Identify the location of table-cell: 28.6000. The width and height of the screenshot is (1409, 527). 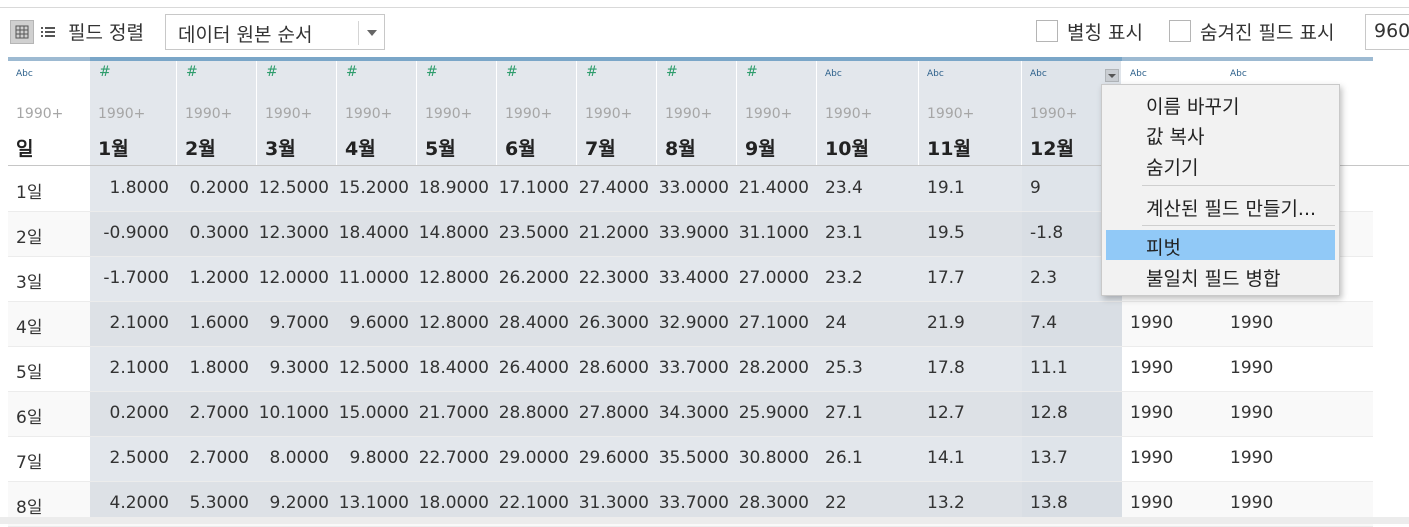
(613, 368).